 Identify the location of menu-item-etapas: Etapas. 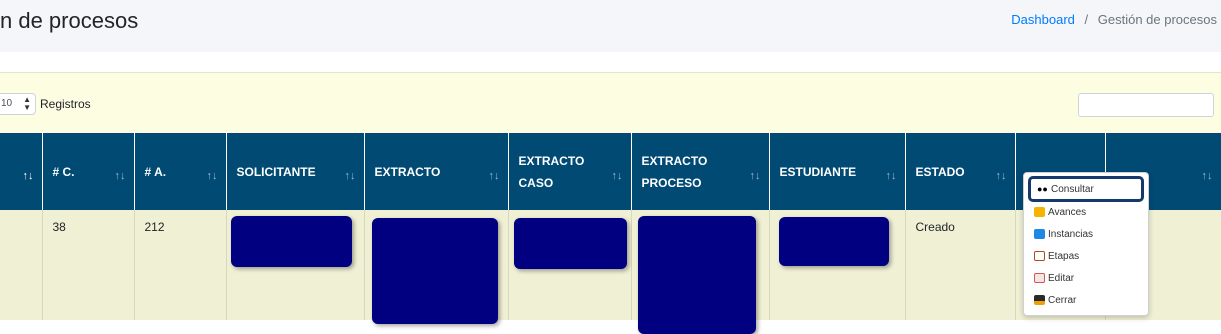
(1056, 256).